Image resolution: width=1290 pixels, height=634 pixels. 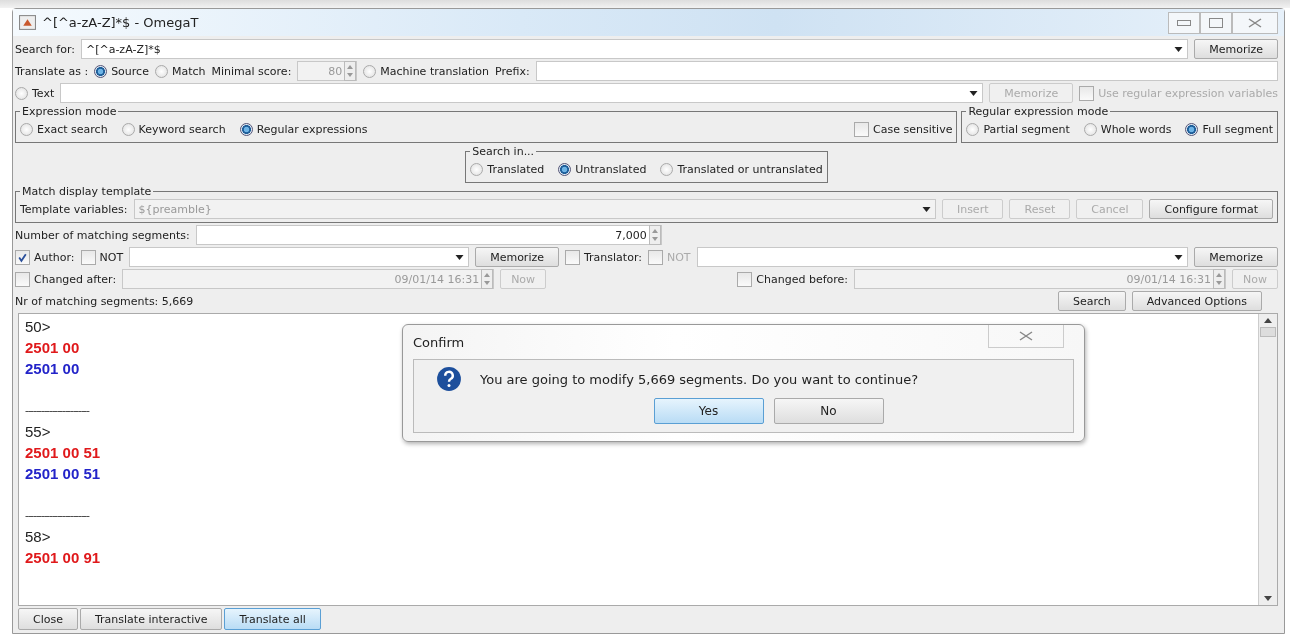 What do you see at coordinates (1268, 320) in the screenshot?
I see `scroll-up-arrow-icon` at bounding box center [1268, 320].